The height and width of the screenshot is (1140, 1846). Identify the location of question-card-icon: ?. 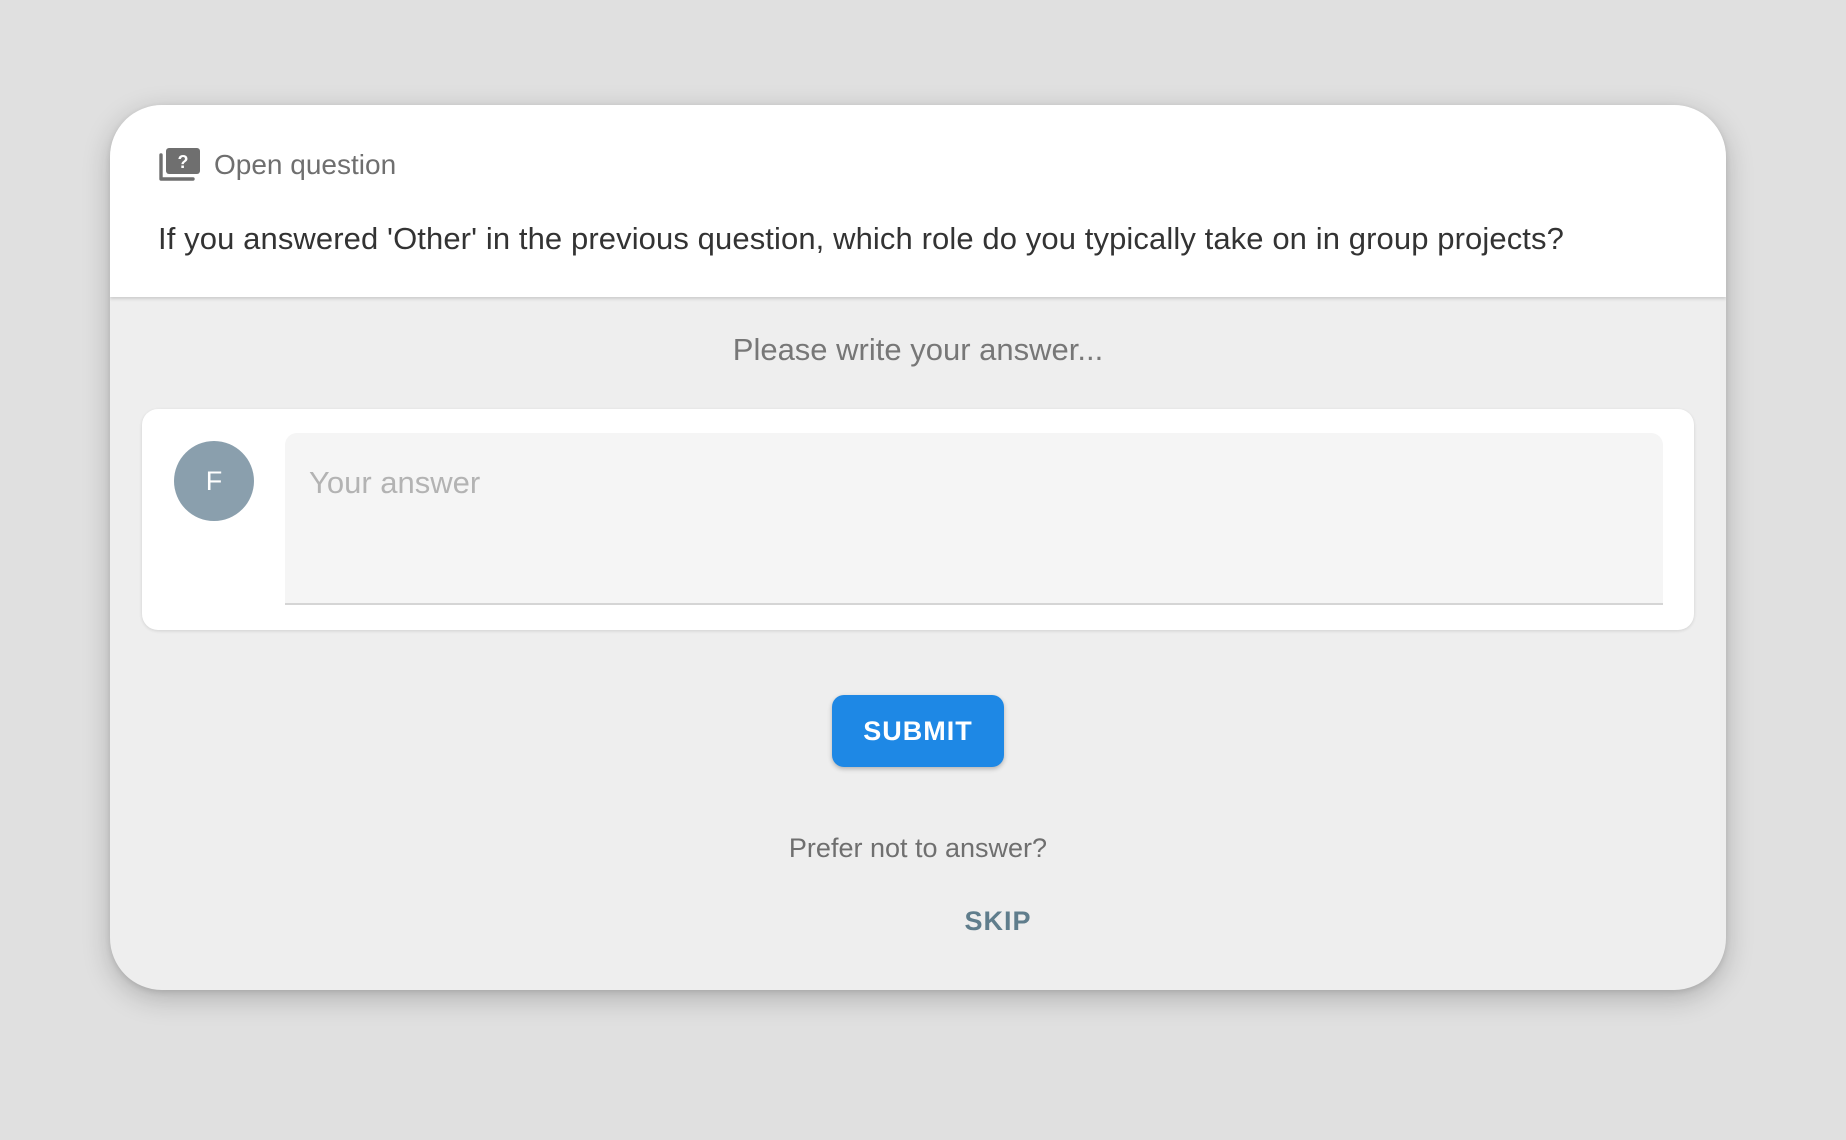
(179, 165).